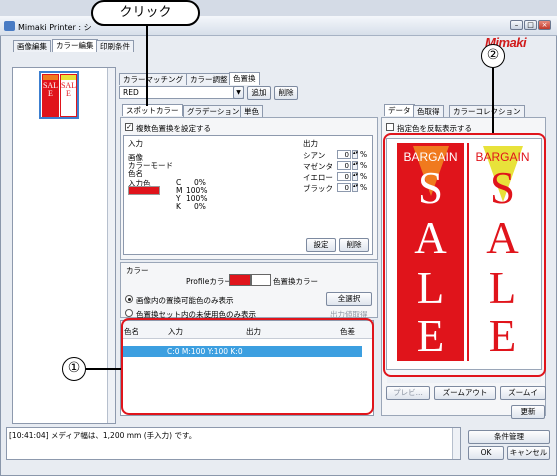 The image size is (557, 476). What do you see at coordinates (153, 79) in the screenshot?
I see `tab-color-matching: カラーマッチング` at bounding box center [153, 79].